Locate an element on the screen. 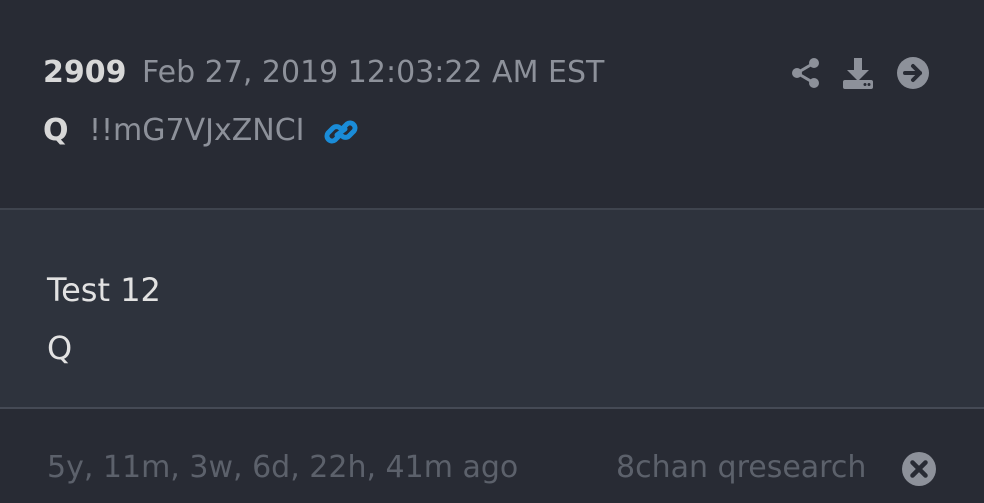  post-timestamp: Feb 27, 2019 12:03:22 AM EST is located at coordinates (373, 72).